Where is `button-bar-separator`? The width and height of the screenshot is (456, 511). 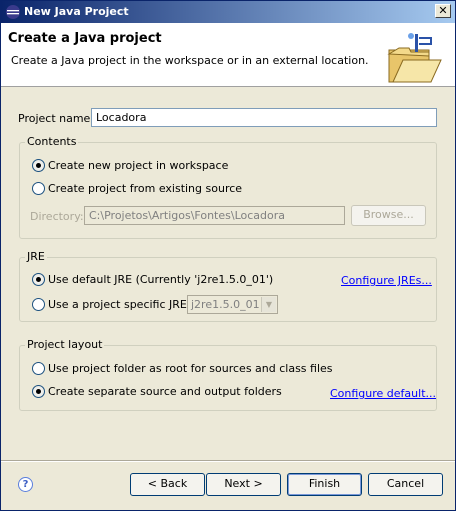
button-bar-separator is located at coordinates (228, 461).